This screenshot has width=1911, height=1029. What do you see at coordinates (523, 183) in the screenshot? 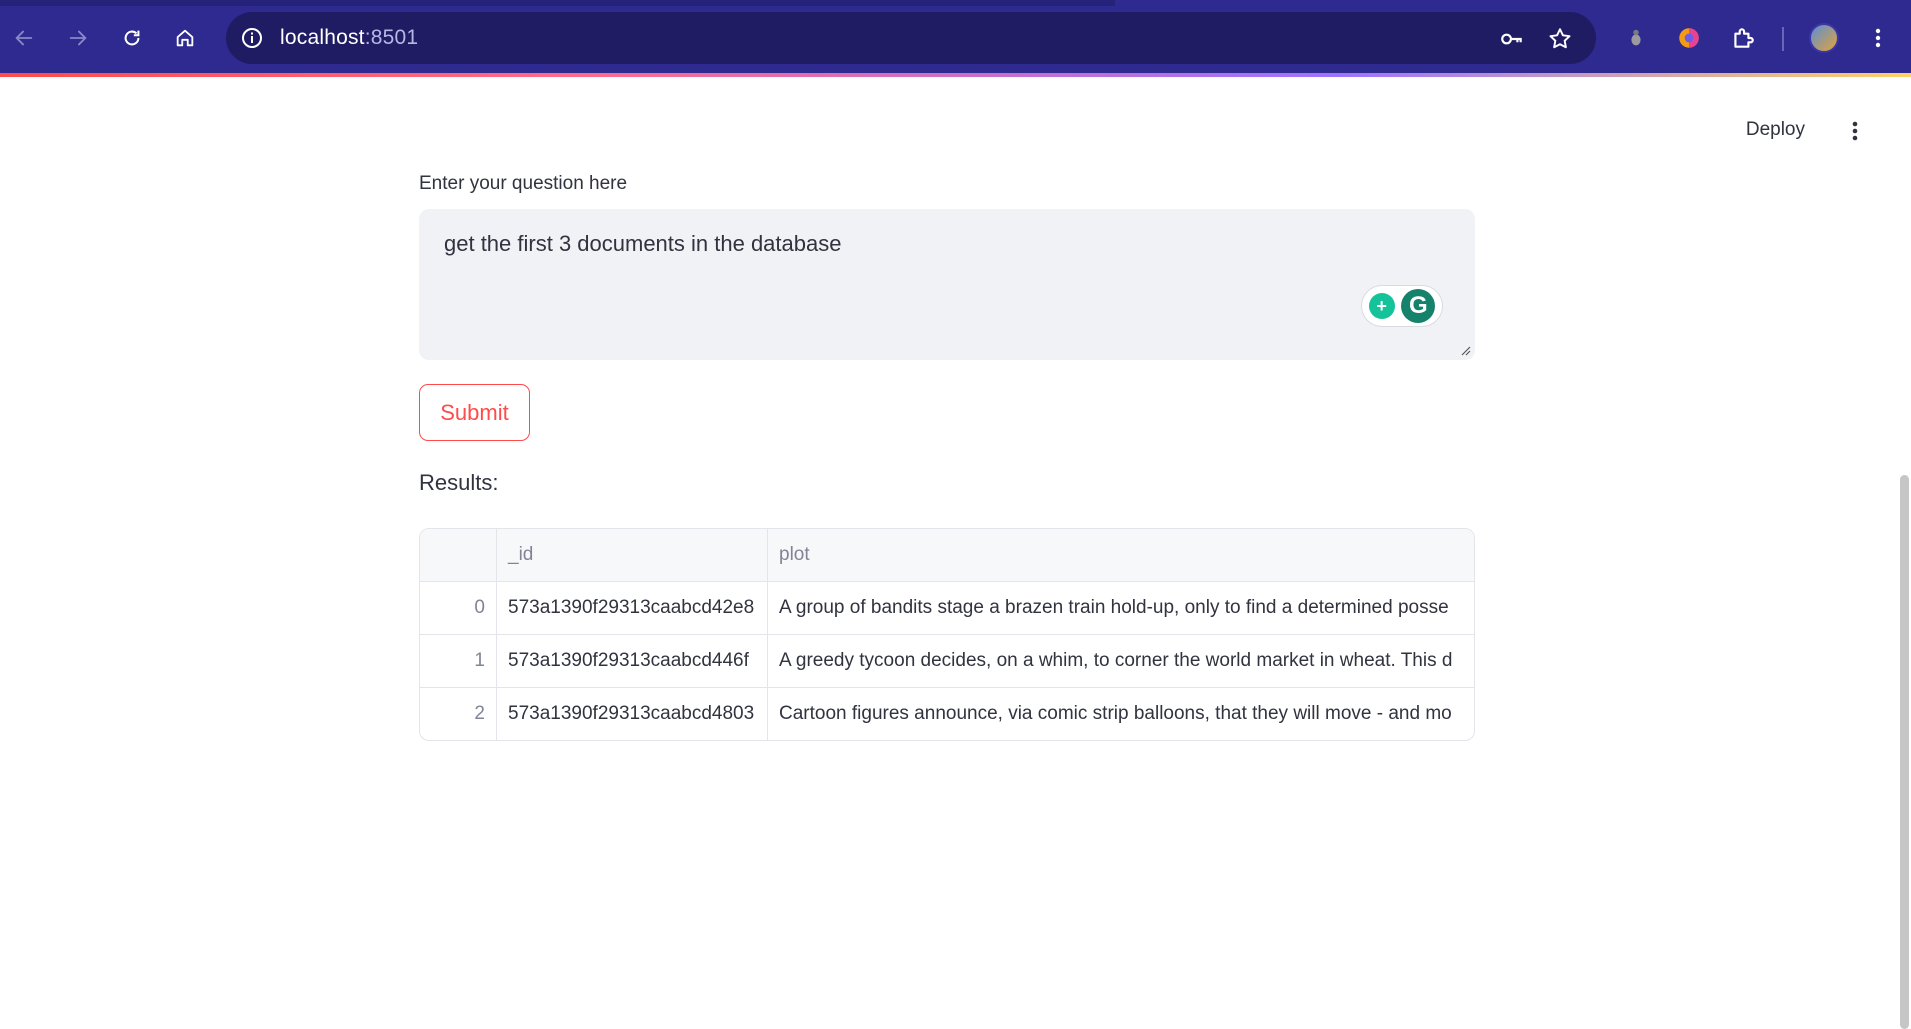
I see `question-label: Enter your question here` at bounding box center [523, 183].